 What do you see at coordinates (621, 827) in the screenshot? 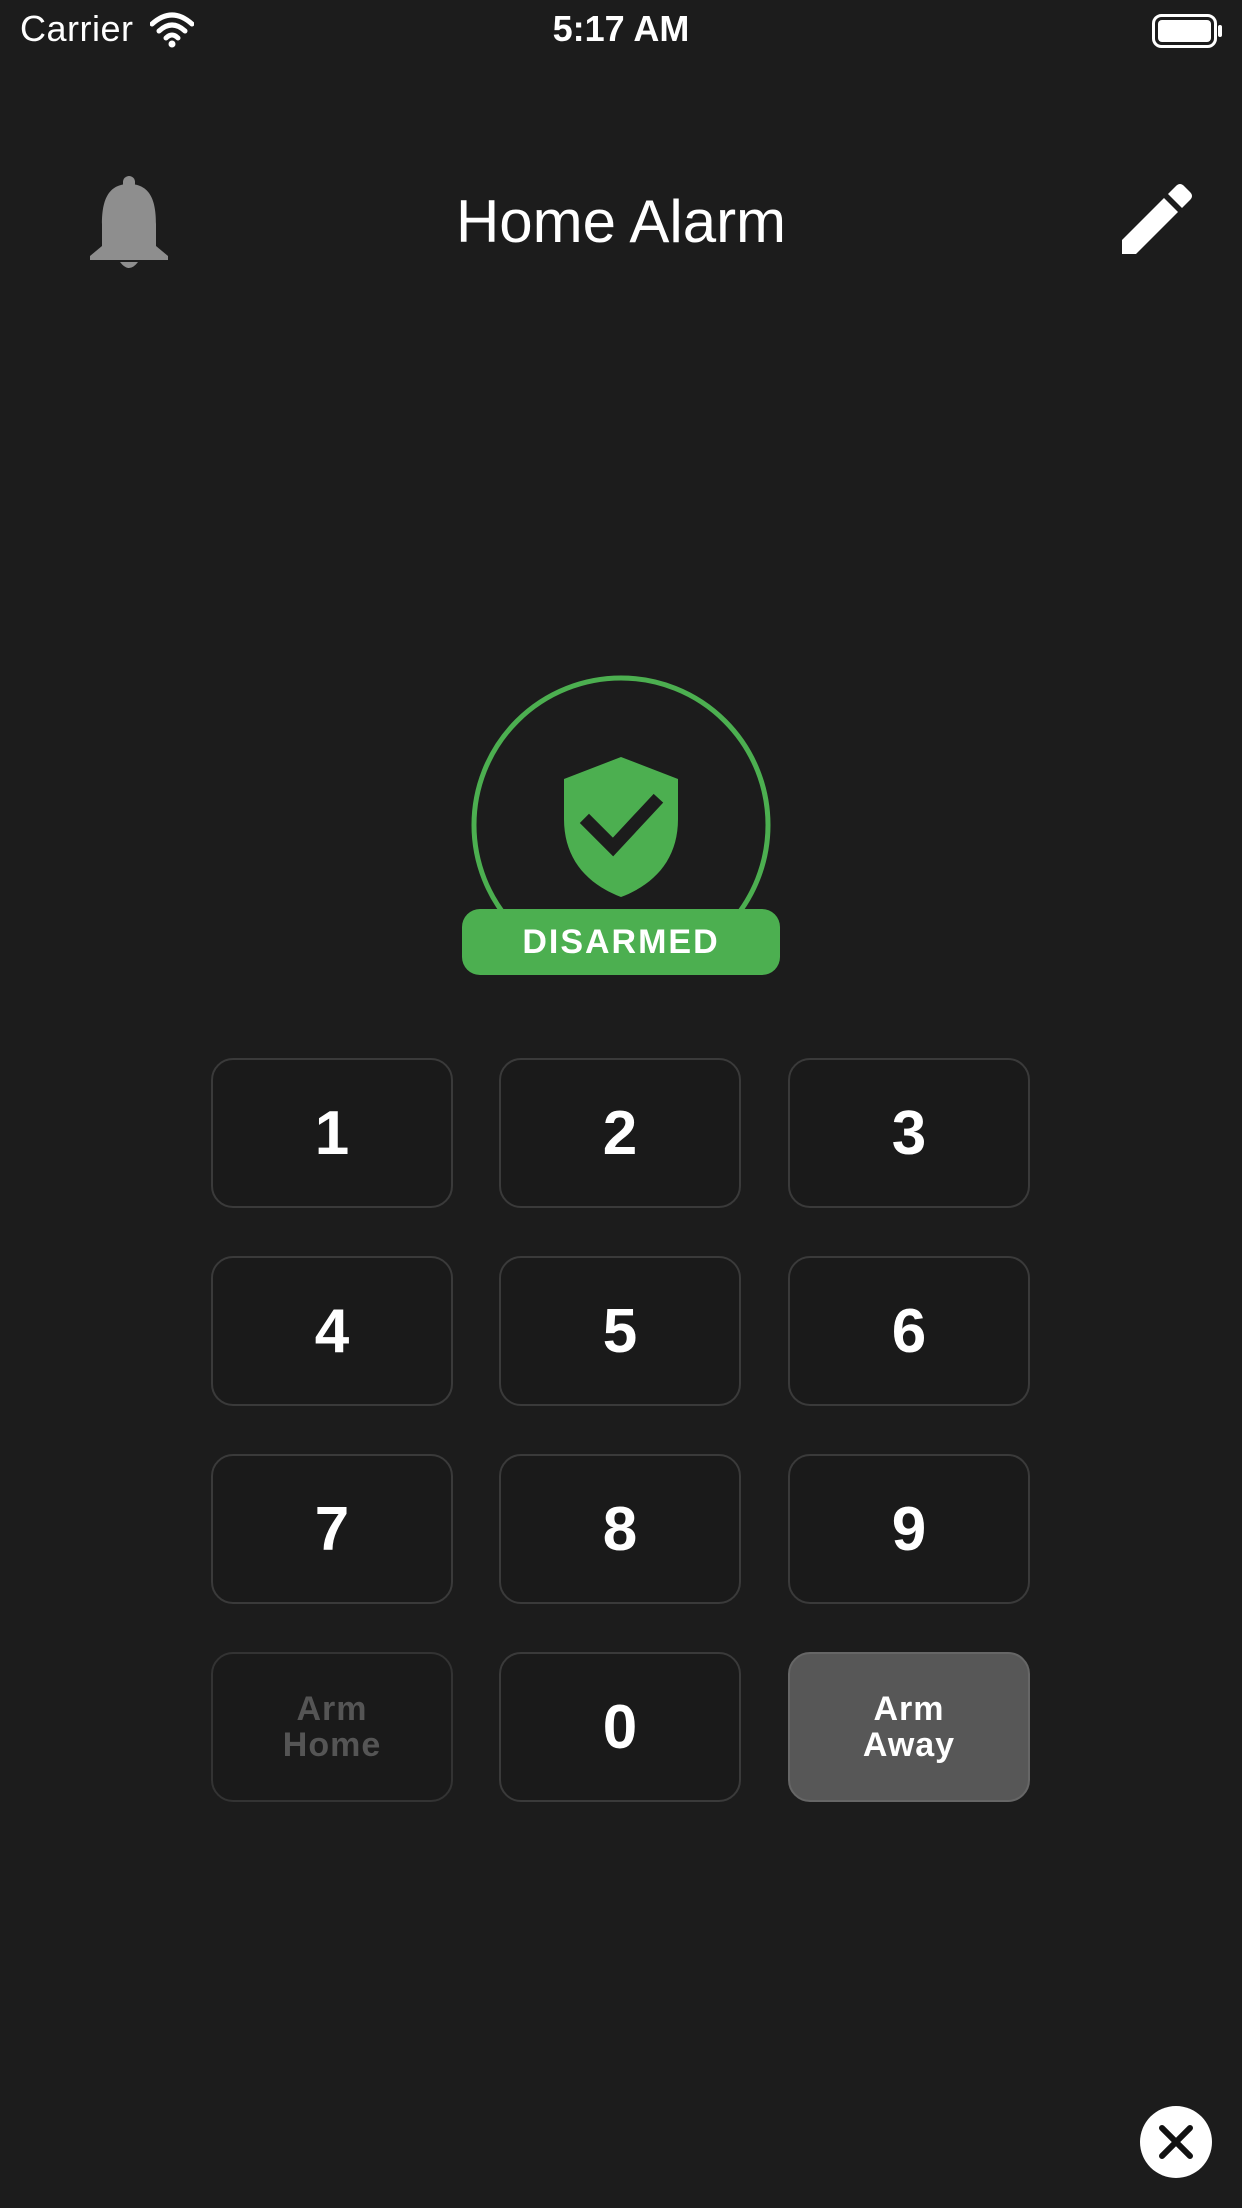
I see `shield-check-icon` at bounding box center [621, 827].